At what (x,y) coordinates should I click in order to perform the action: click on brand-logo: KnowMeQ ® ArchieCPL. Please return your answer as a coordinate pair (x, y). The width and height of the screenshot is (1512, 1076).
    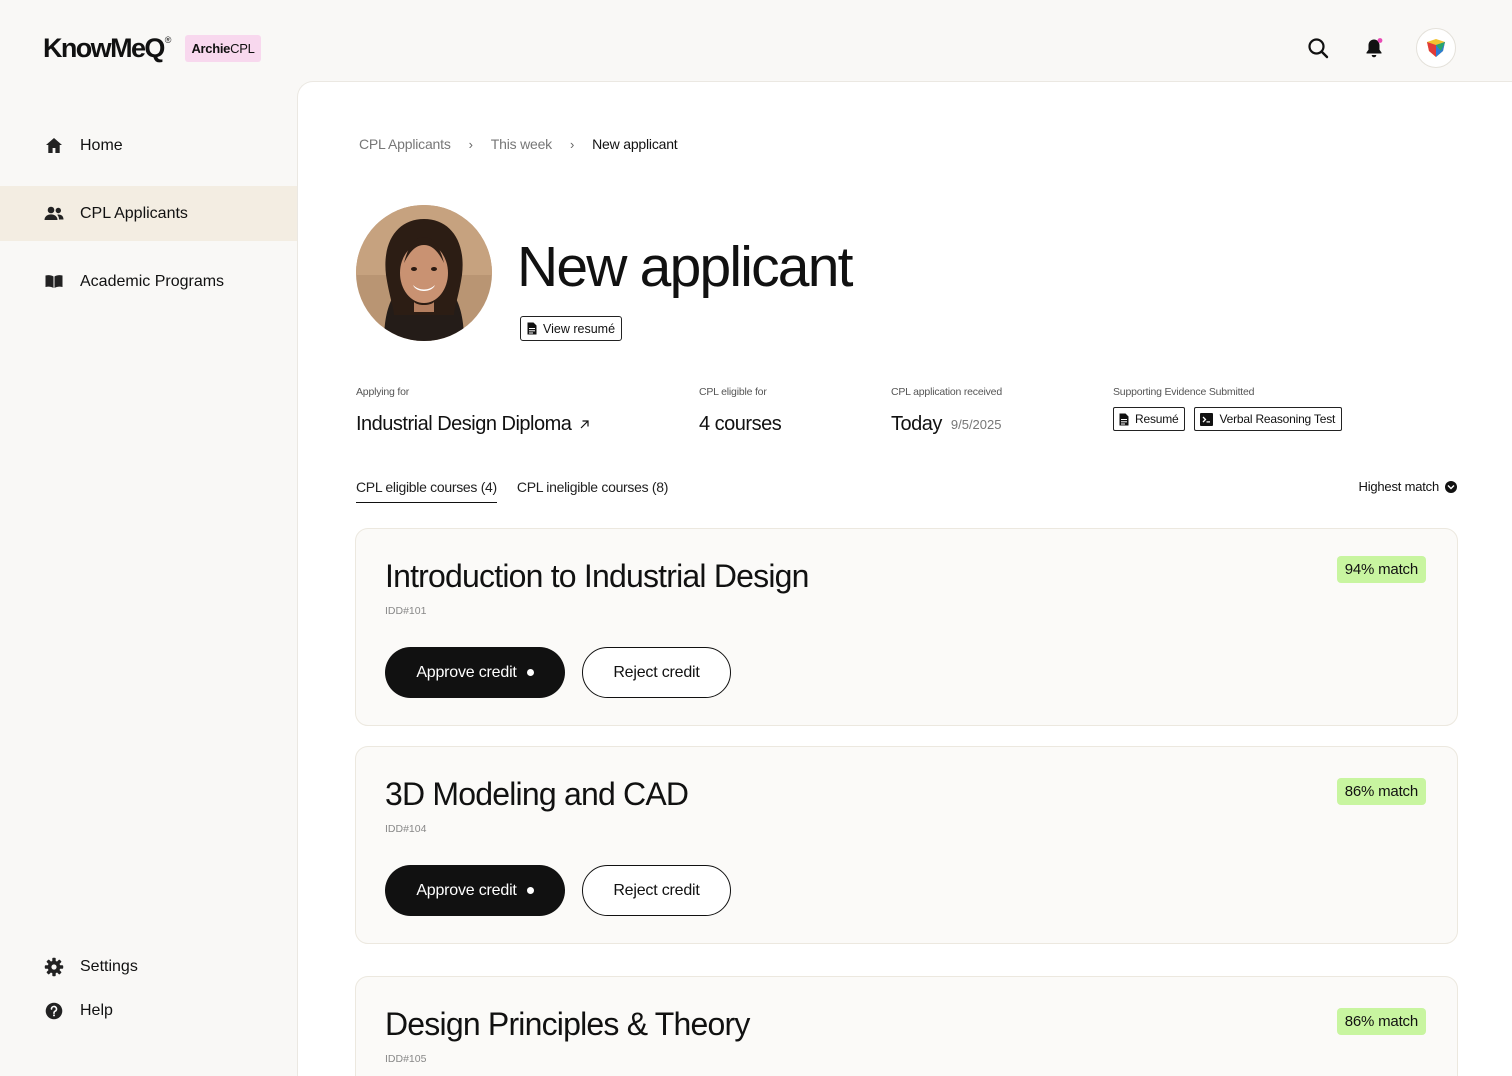
    Looking at the image, I should click on (152, 48).